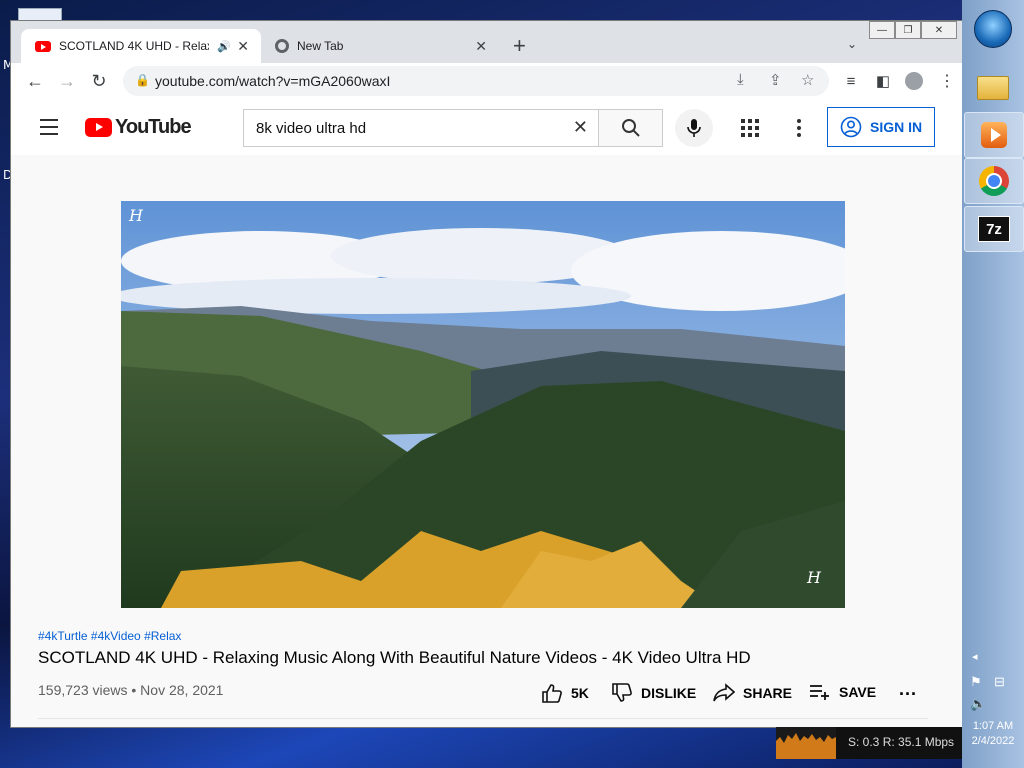 The image size is (1024, 768). Describe the element at coordinates (993, 88) in the screenshot. I see `explorer-icon` at that location.